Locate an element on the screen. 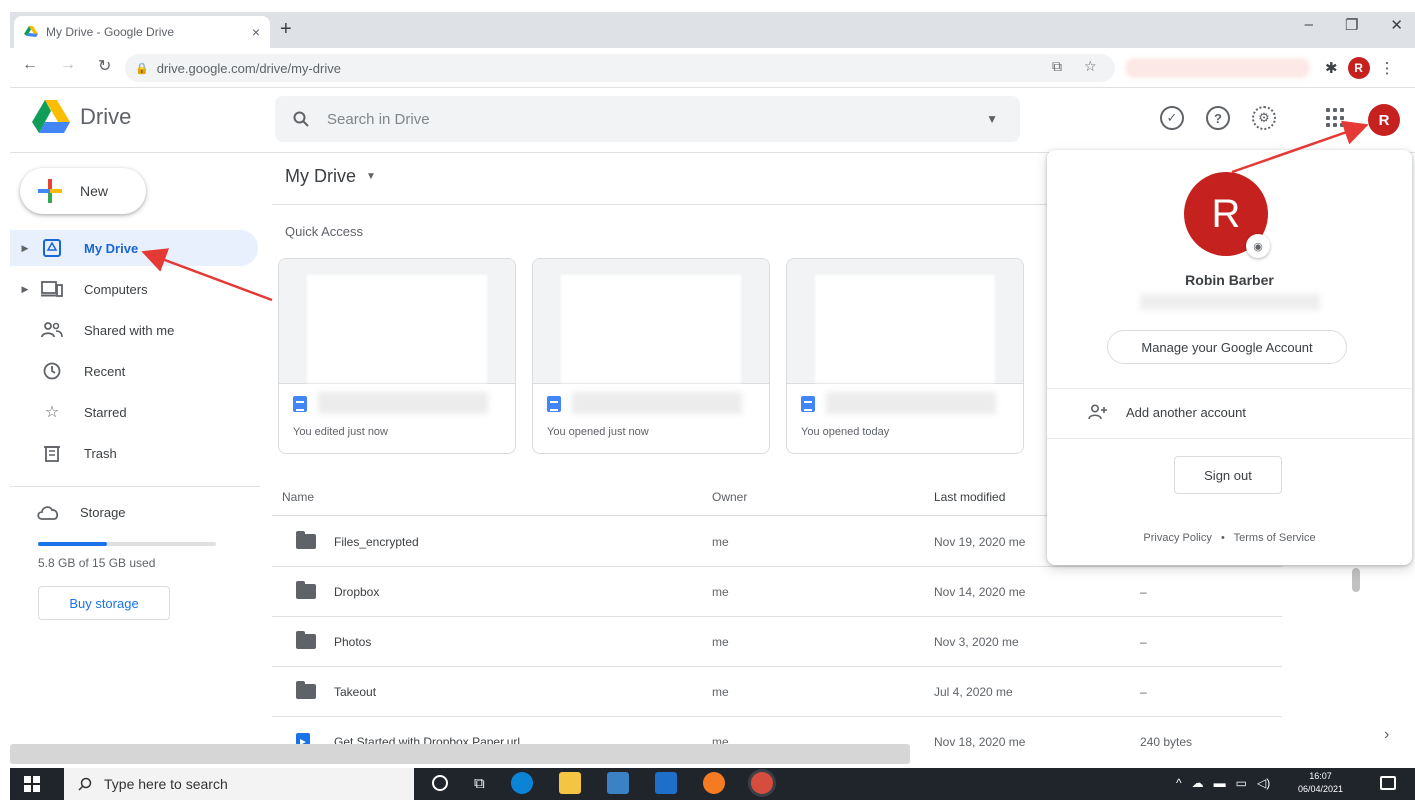 This screenshot has width=1415, height=800. vertical-scrollbar is located at coordinates (1356, 580).